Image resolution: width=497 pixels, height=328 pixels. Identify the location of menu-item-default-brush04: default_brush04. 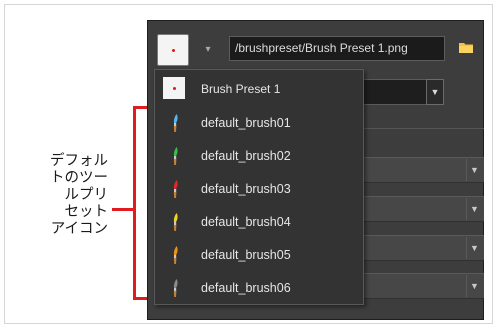
(259, 222).